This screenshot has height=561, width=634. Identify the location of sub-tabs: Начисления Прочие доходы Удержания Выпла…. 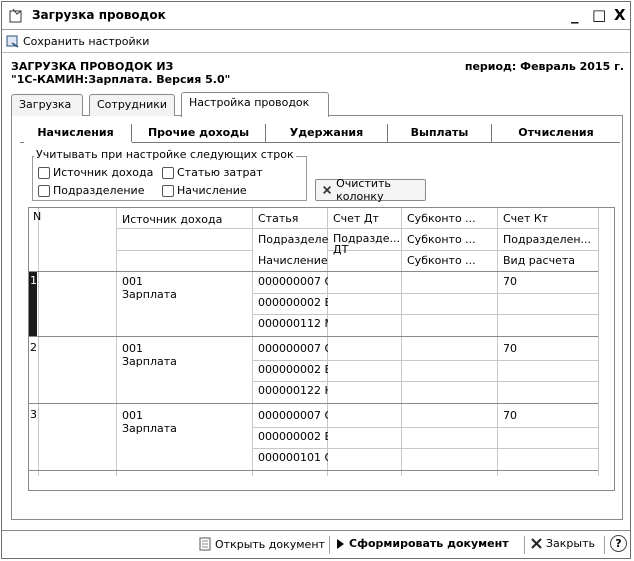
(320, 133).